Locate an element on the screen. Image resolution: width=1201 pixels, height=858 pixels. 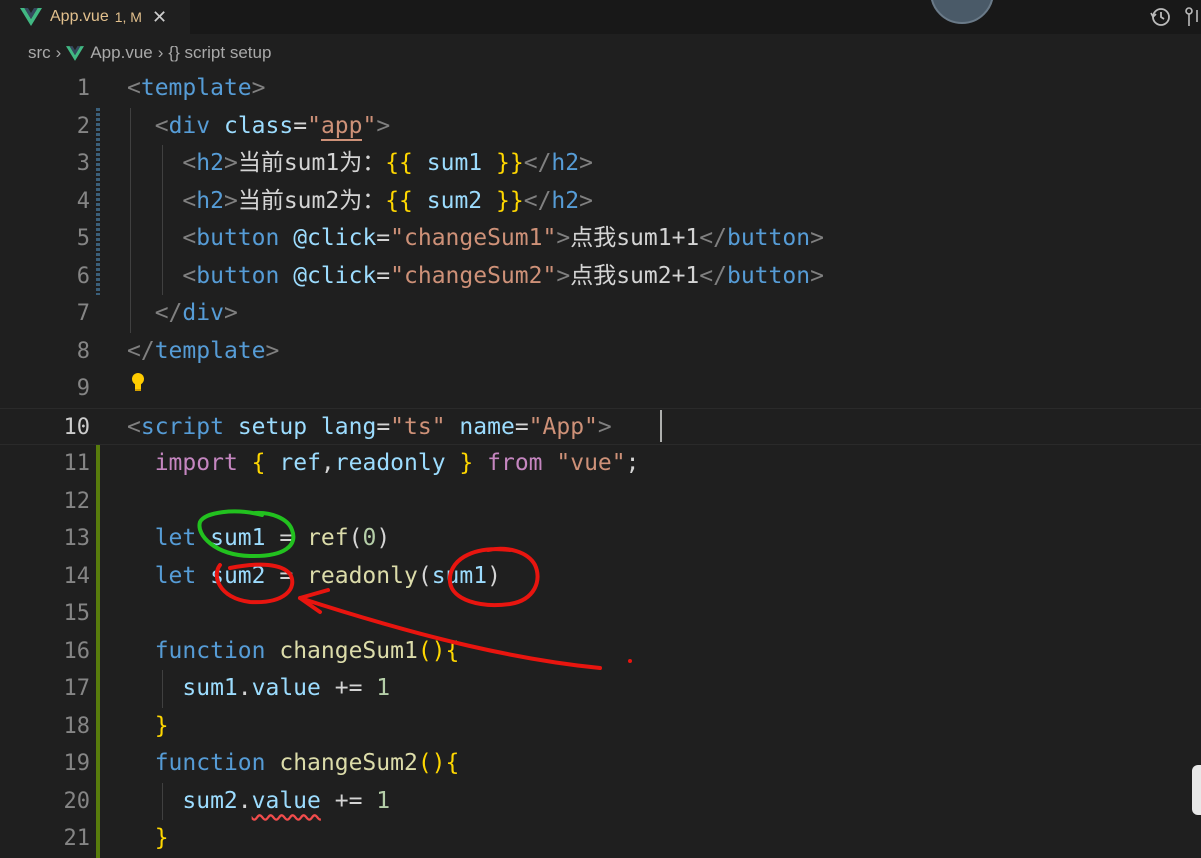
code-text: <h2>当前sum1为：{{ sum1 }}</h2> is located at coordinates (360, 164).